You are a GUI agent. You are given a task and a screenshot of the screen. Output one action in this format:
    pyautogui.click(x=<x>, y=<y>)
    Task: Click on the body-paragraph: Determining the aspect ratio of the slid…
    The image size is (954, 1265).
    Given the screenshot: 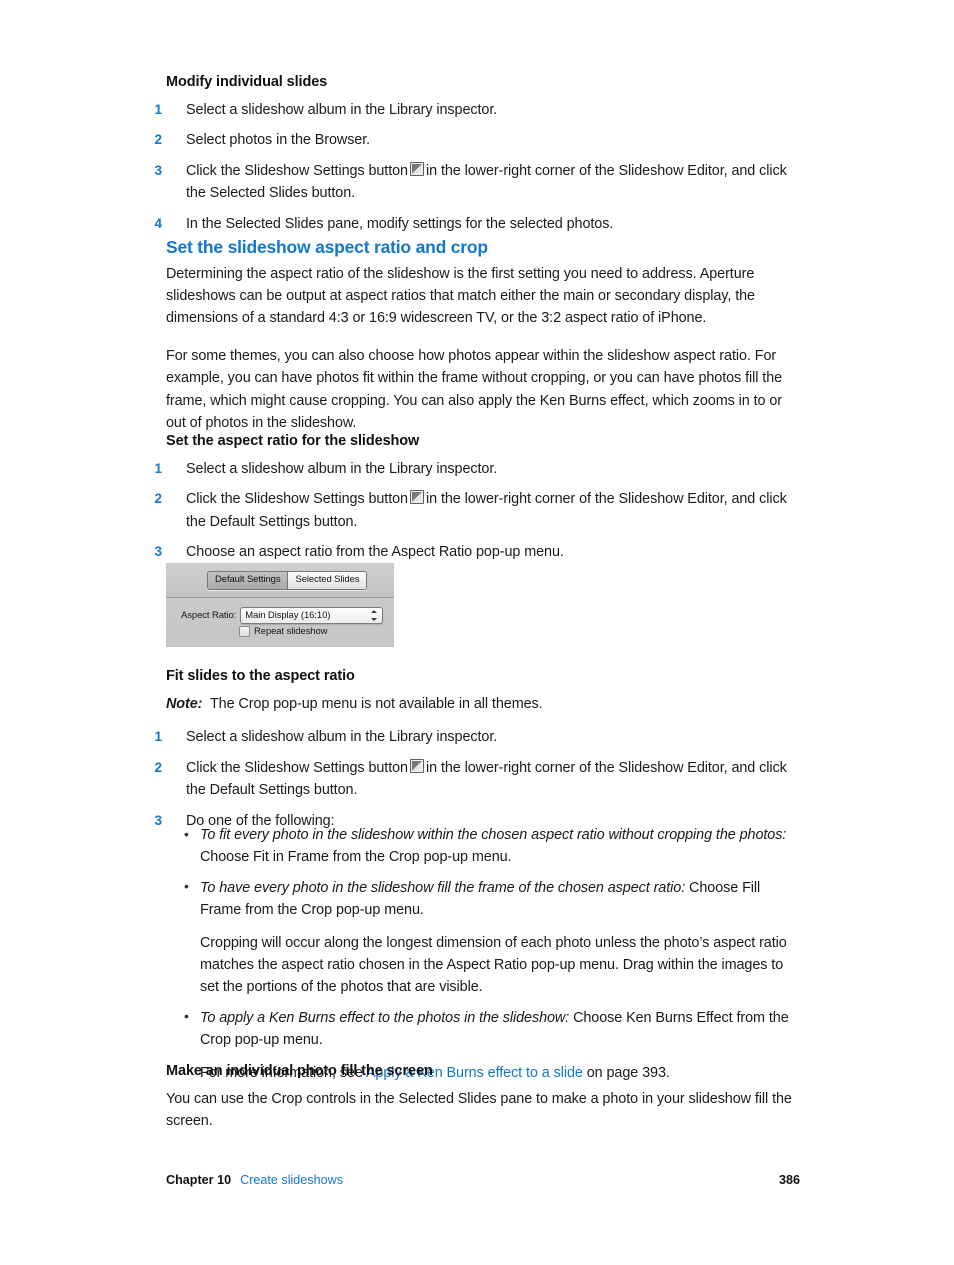 What is the action you would take?
    pyautogui.click(x=460, y=296)
    